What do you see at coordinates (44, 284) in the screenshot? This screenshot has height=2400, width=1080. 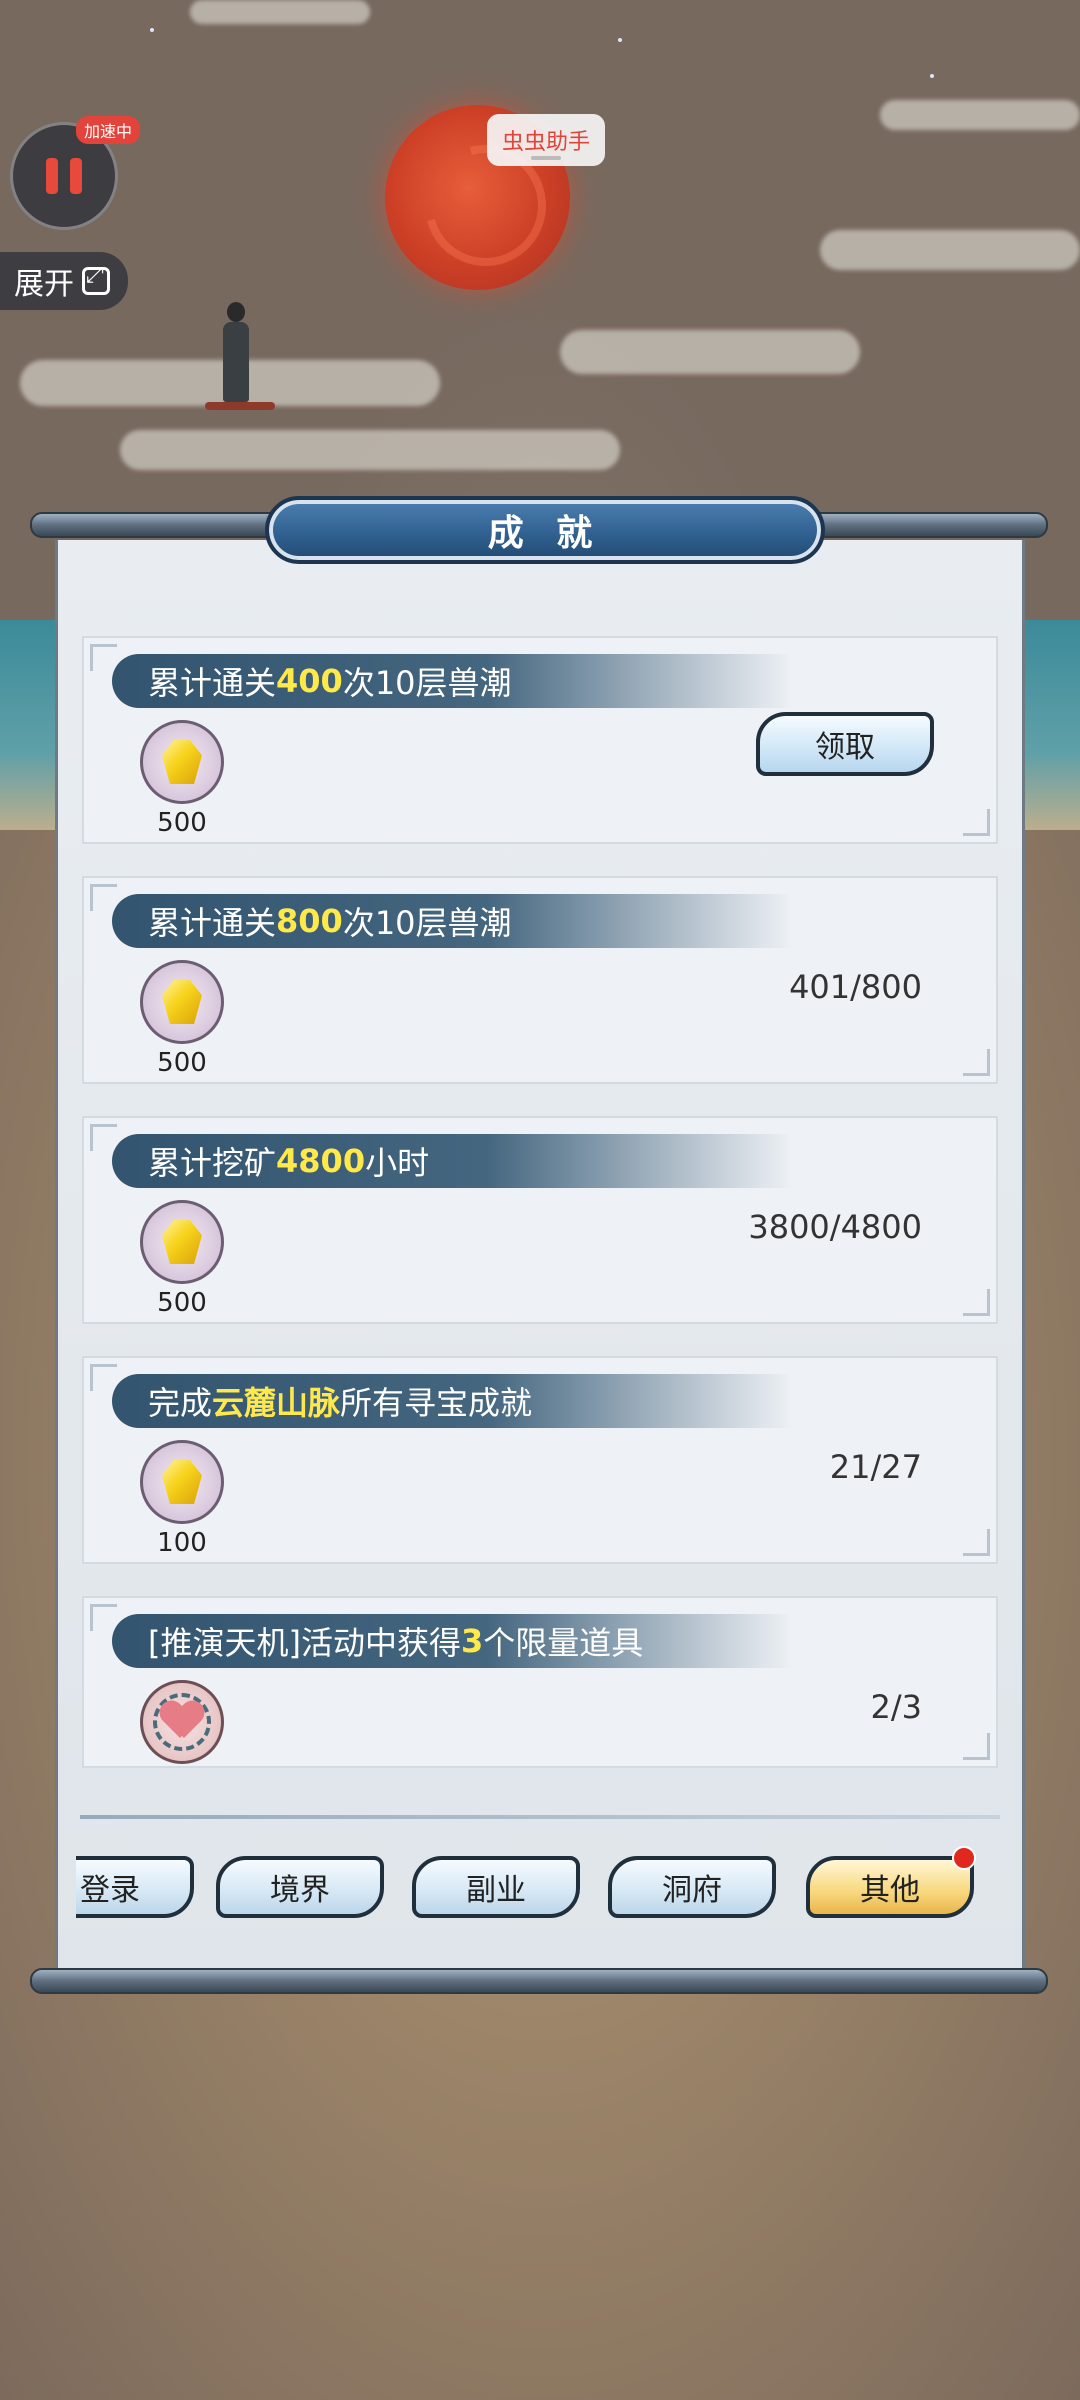 I see `expand-label: 展开` at bounding box center [44, 284].